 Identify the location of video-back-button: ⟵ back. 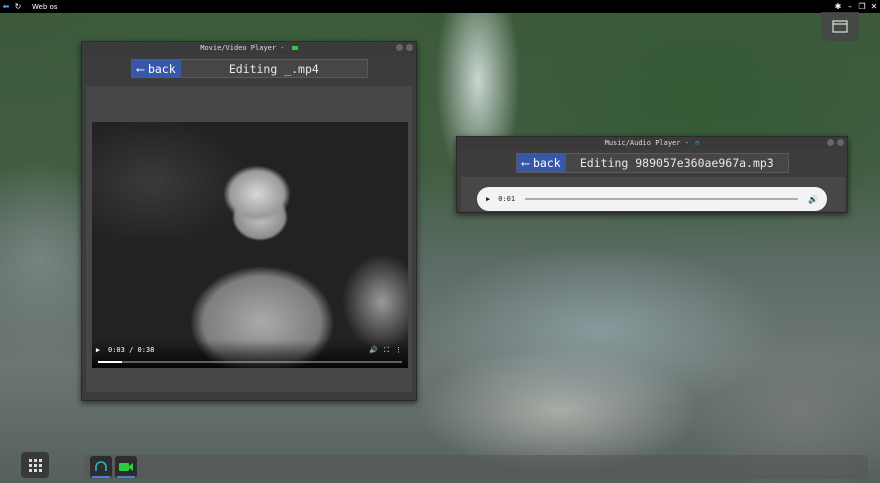
(156, 68).